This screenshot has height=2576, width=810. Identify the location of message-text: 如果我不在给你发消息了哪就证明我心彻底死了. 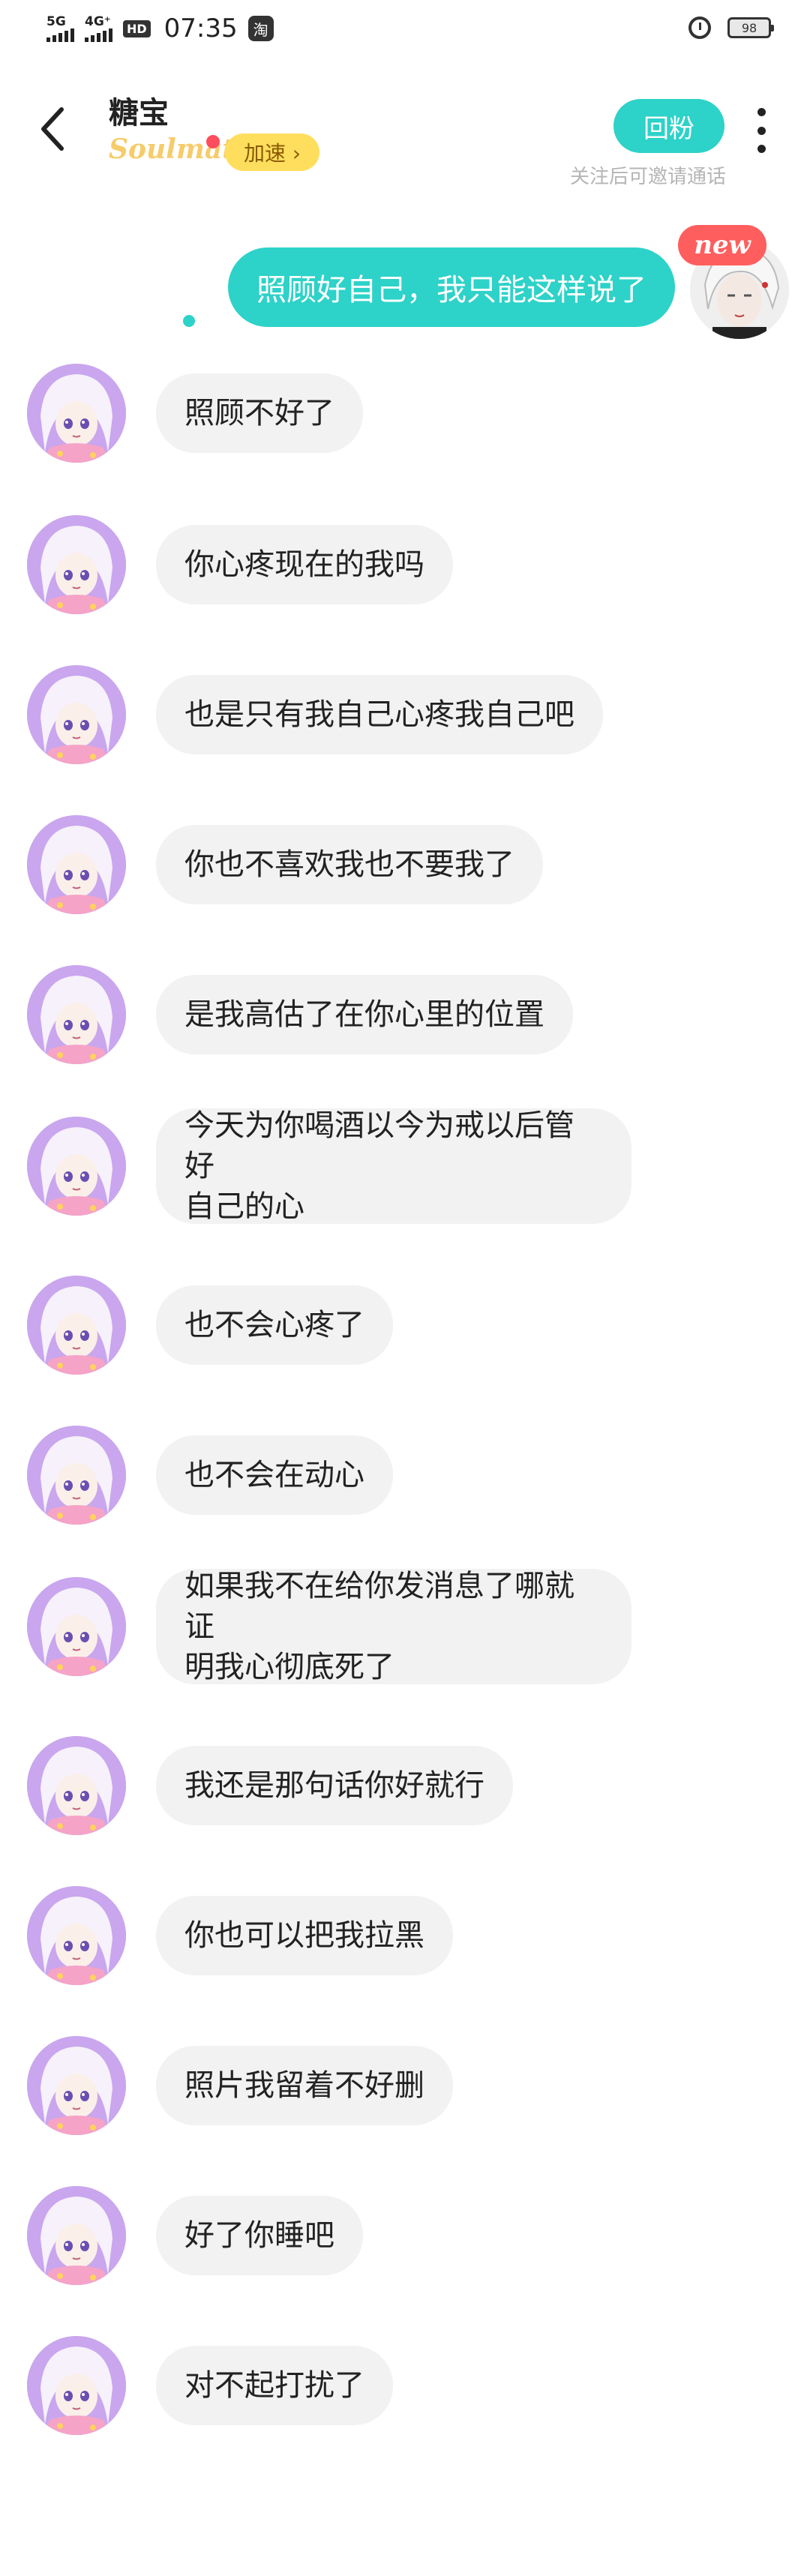
(393, 1627).